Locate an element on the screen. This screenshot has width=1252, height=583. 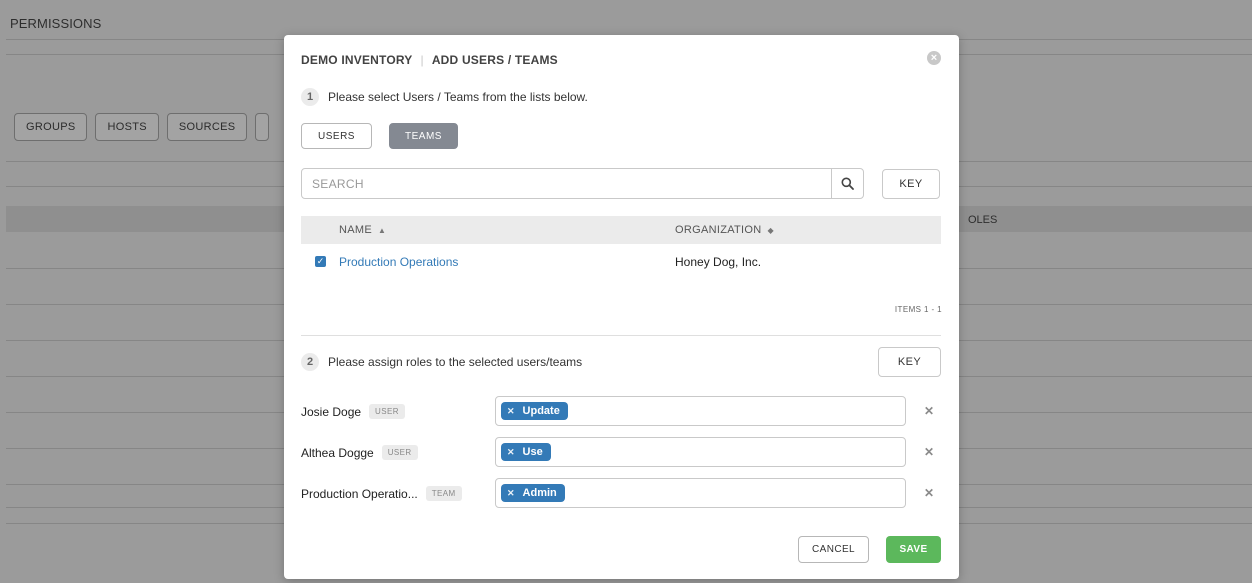
roles-column-header: OLES is located at coordinates (983, 220).